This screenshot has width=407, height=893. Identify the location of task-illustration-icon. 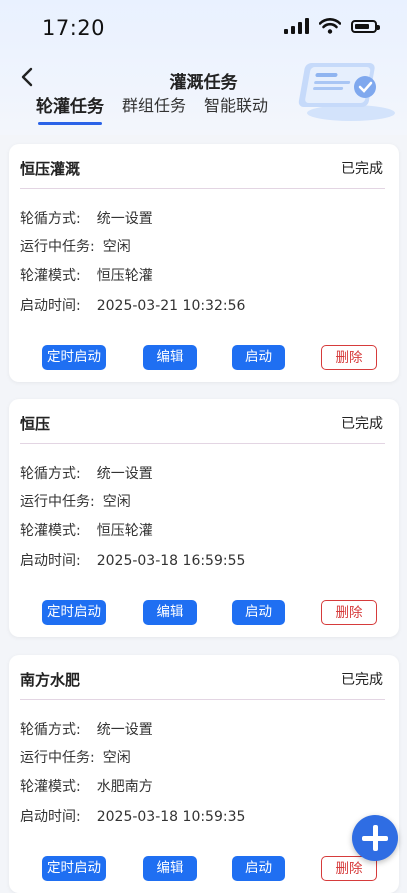
(346, 92).